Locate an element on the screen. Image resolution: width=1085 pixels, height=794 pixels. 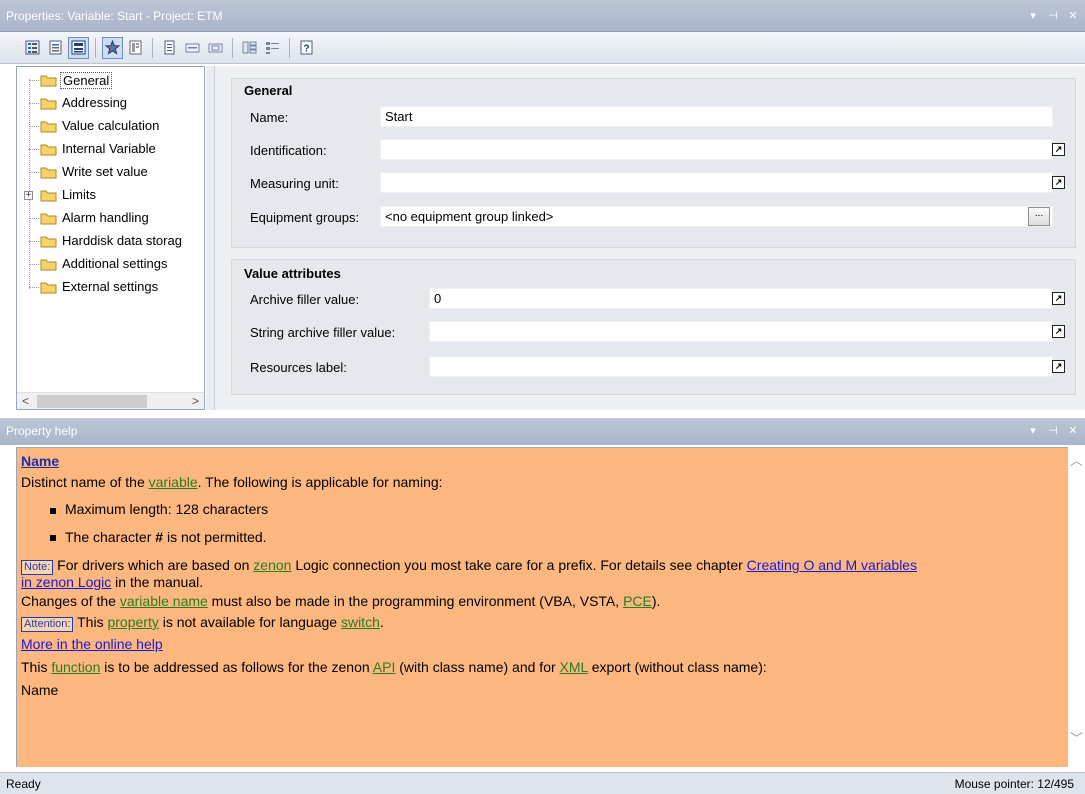
attention-tag: Attention: is located at coordinates (47, 624).